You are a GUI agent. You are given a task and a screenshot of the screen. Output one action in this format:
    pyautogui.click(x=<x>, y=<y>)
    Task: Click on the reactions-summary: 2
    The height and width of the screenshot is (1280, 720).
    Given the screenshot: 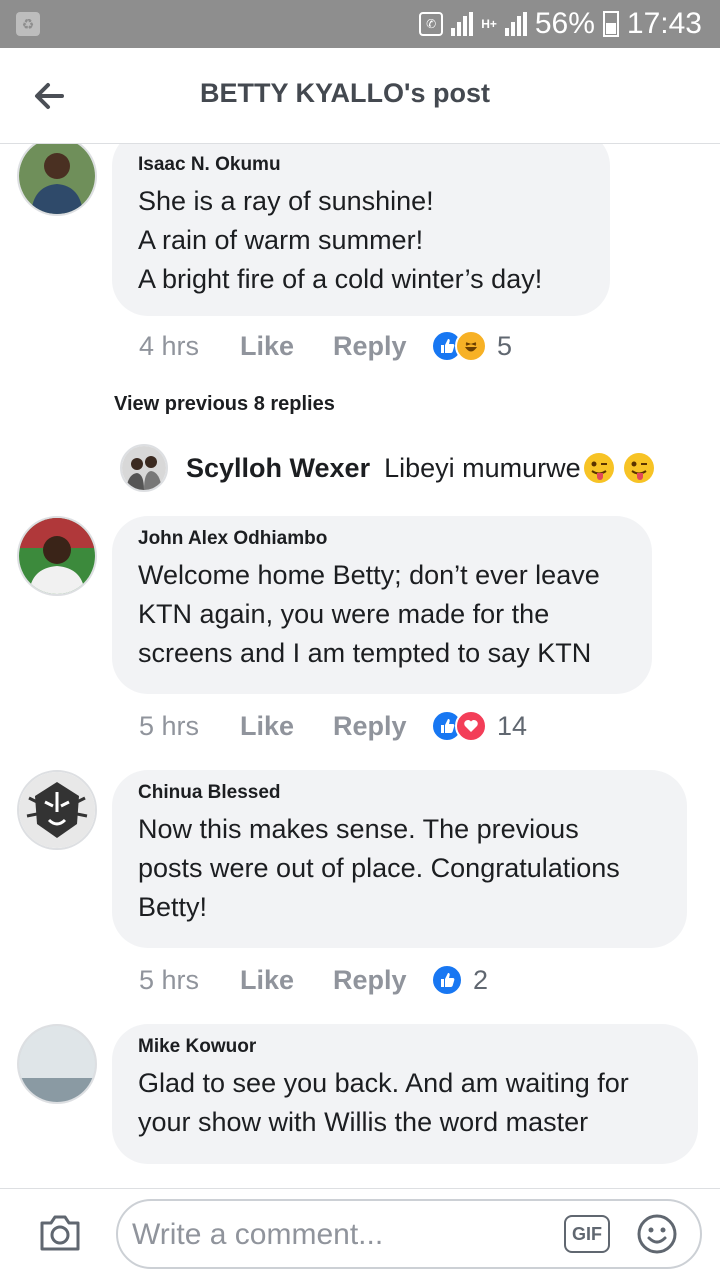 What is the action you would take?
    pyautogui.click(x=459, y=980)
    